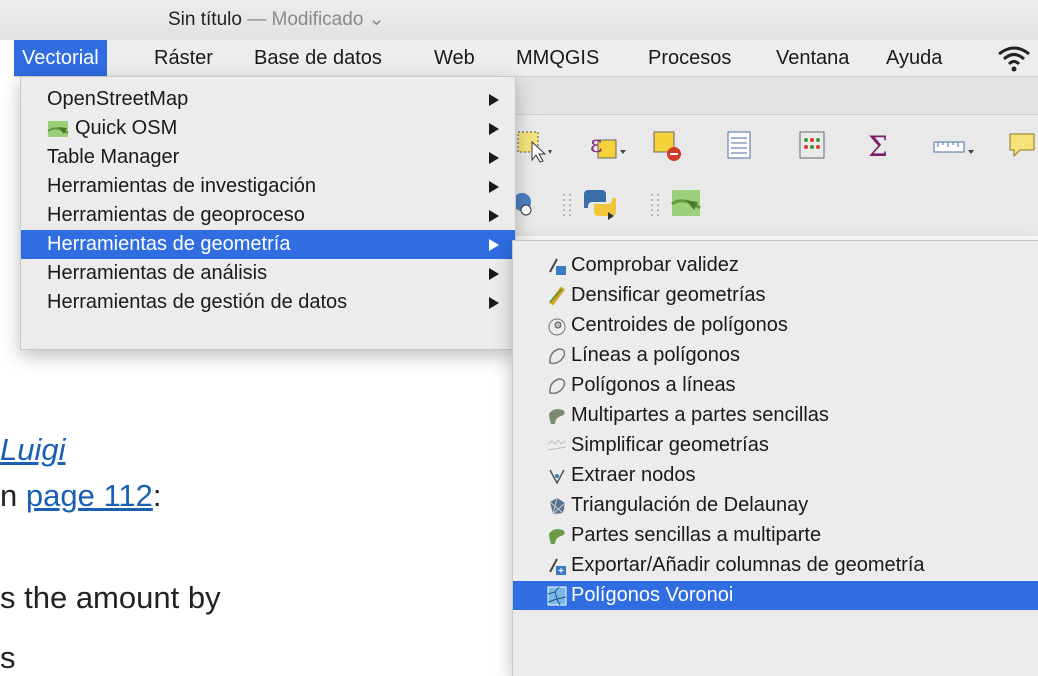  What do you see at coordinates (536, 146) in the screenshot?
I see `select-features-icon` at bounding box center [536, 146].